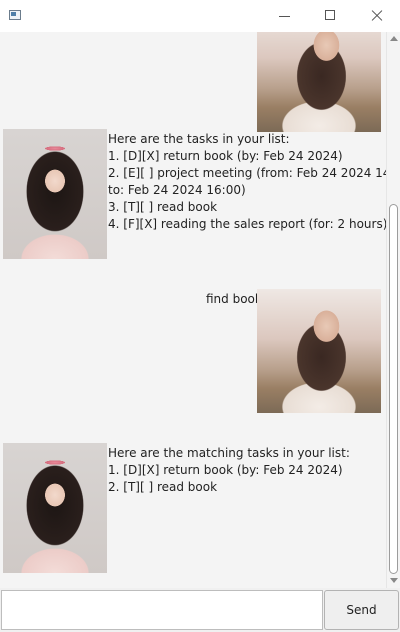 The image size is (400, 632). Describe the element at coordinates (163, 207) in the screenshot. I see `message-line: 3. [T][ ] read book` at that location.